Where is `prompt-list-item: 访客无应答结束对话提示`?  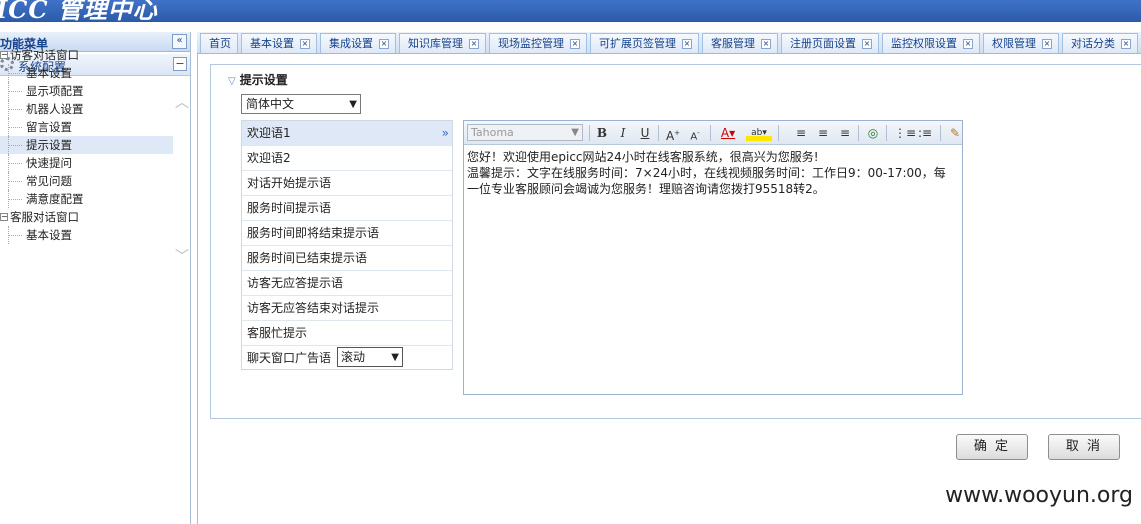 prompt-list-item: 访客无应答结束对话提示 is located at coordinates (347, 308).